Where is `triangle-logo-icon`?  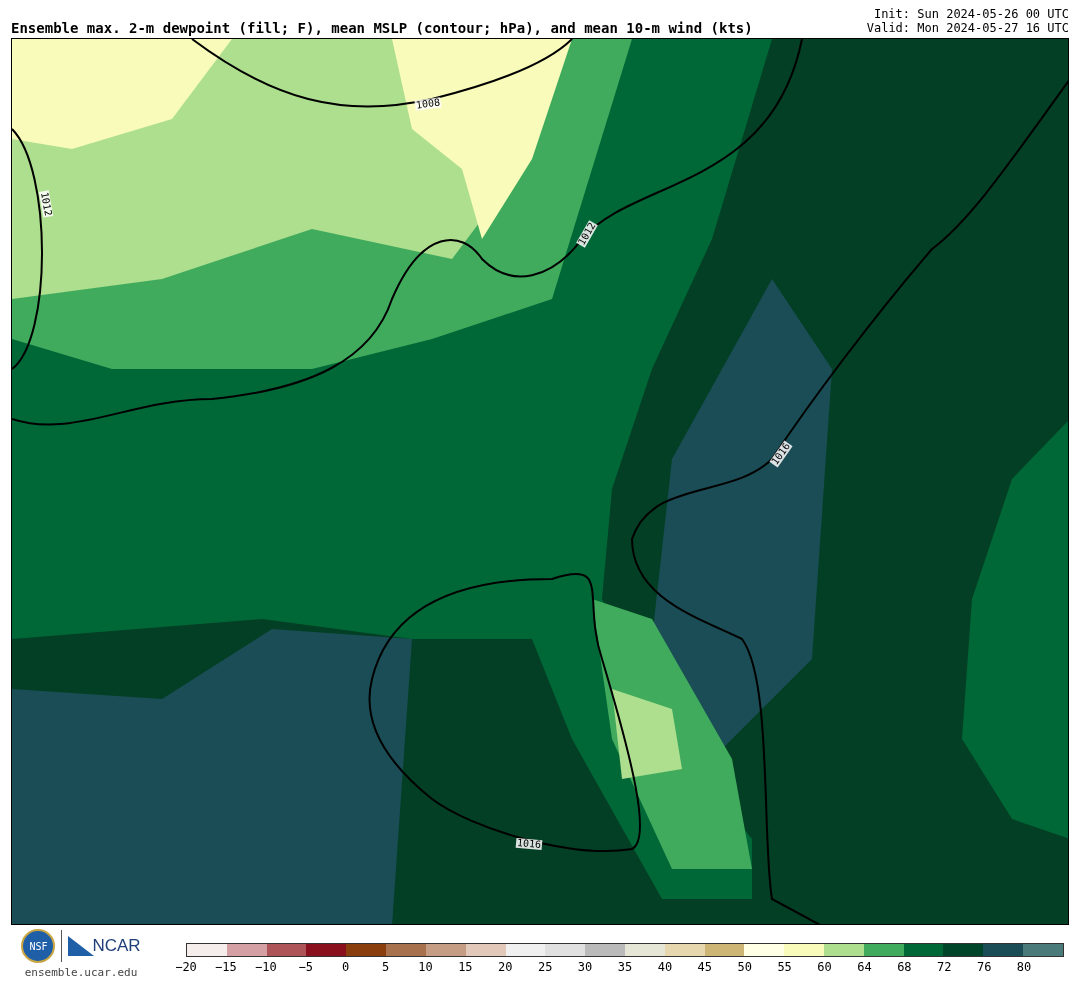 triangle-logo-icon is located at coordinates (81, 946).